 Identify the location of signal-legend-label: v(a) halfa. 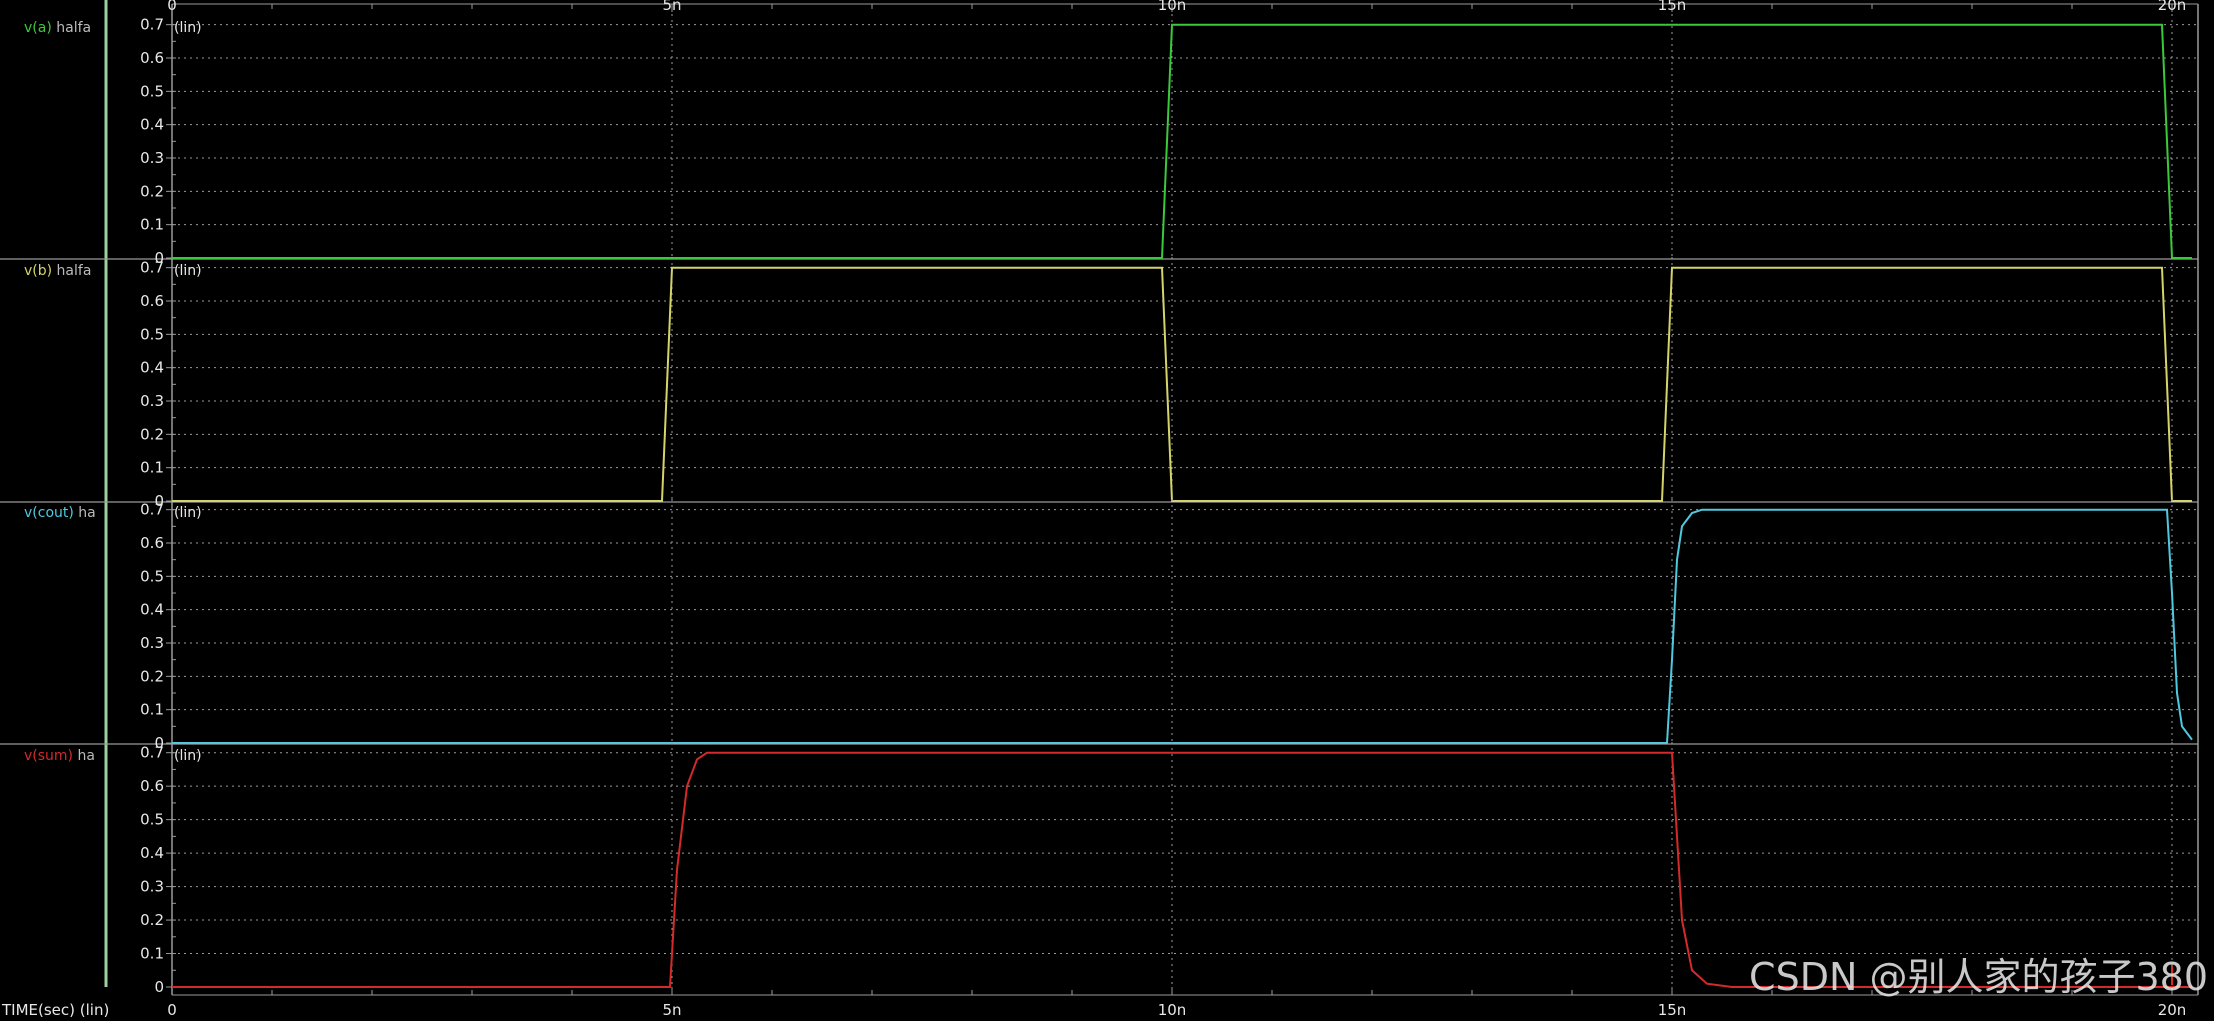
(57, 28).